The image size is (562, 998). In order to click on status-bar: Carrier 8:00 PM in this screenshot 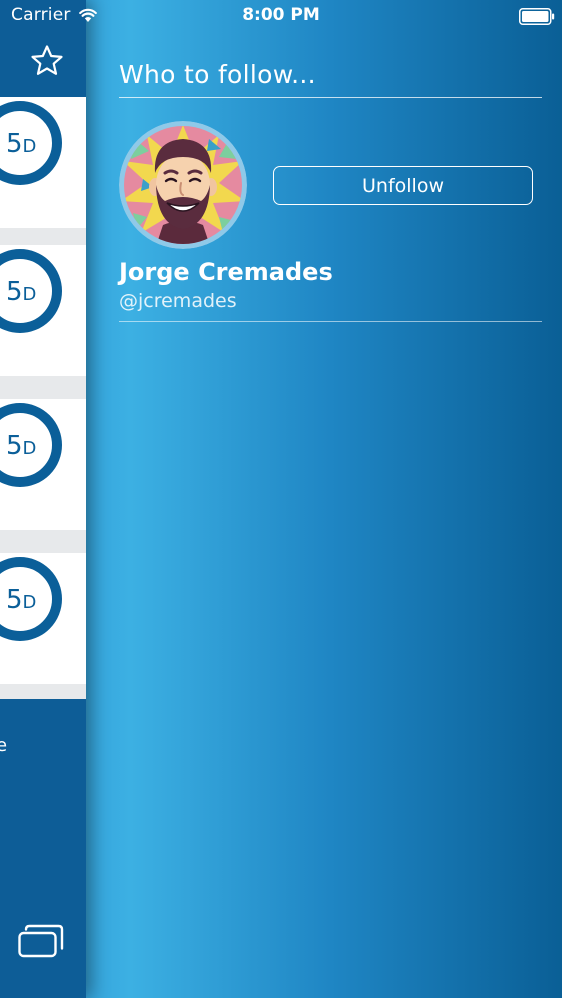, I will do `click(281, 16)`.